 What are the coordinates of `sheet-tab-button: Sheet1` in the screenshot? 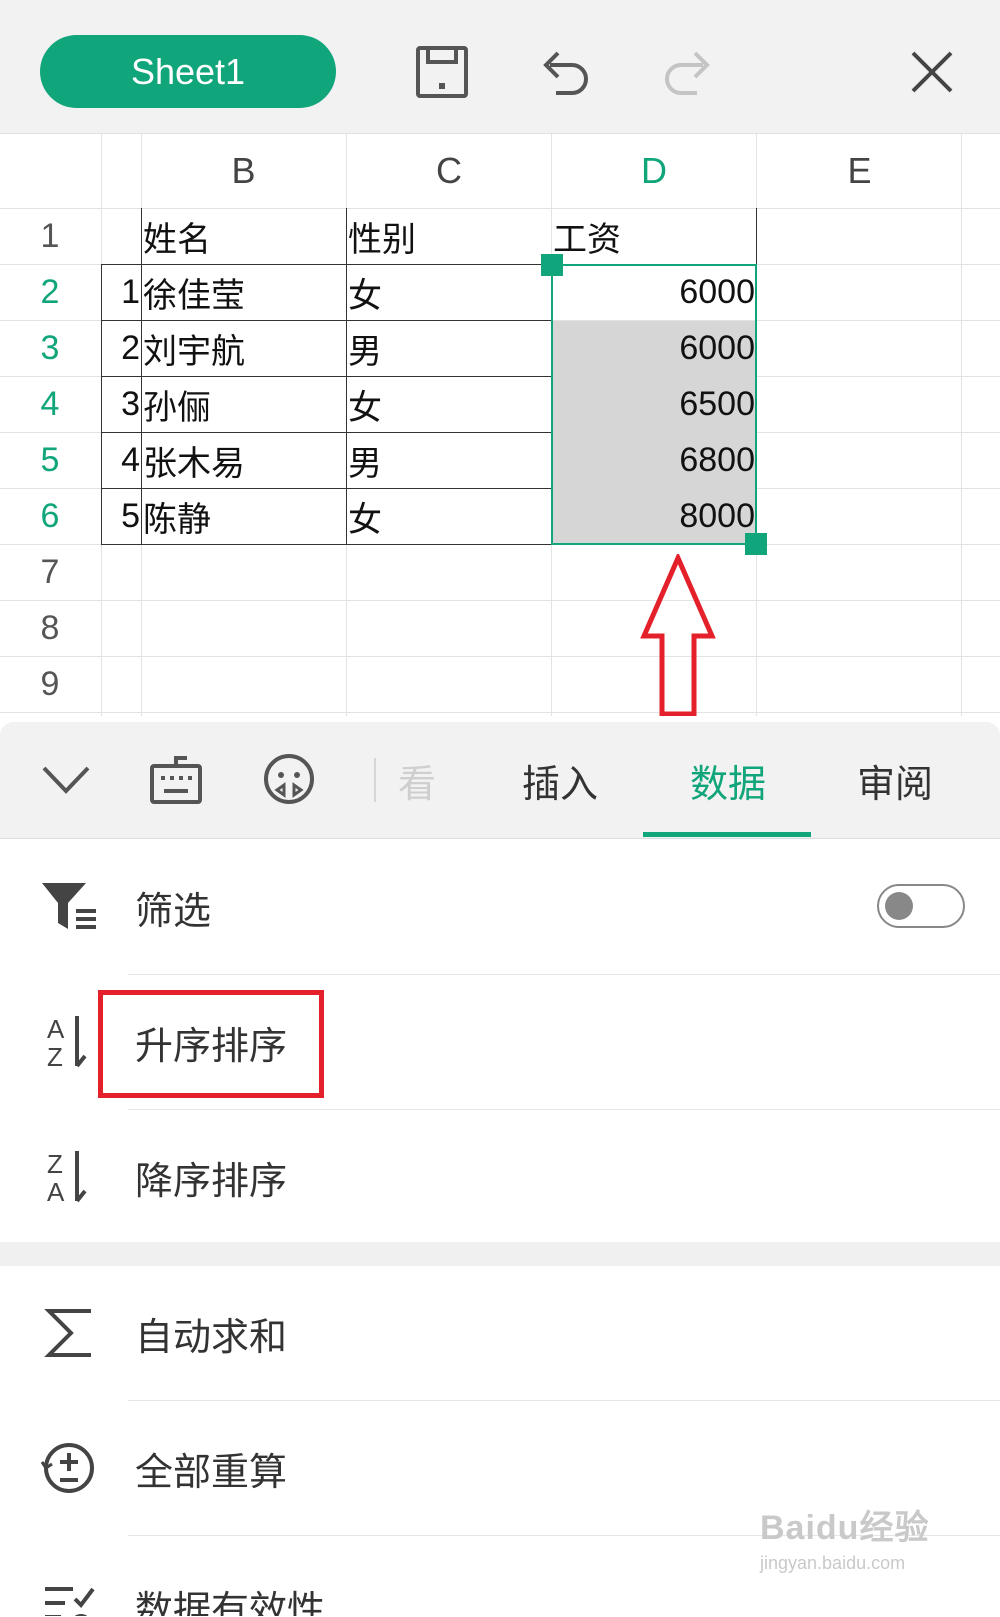 It's located at (188, 71).